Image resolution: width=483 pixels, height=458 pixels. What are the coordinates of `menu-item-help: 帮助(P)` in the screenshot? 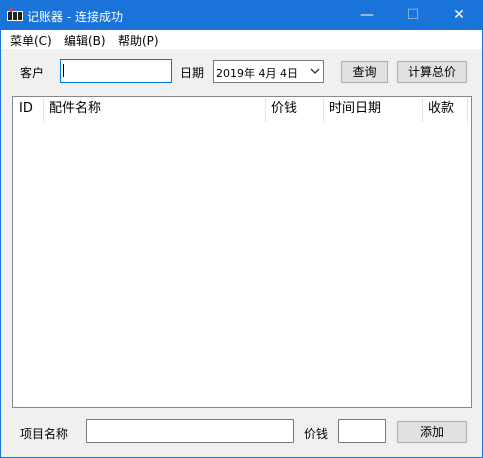 It's located at (138, 40).